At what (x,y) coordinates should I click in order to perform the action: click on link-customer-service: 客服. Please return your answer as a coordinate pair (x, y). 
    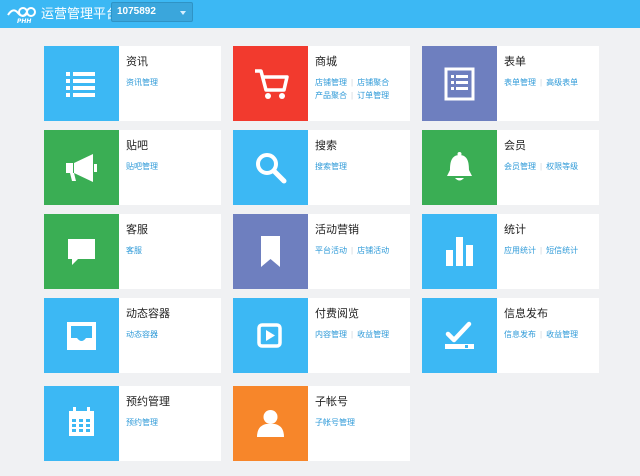
    Looking at the image, I should click on (134, 250).